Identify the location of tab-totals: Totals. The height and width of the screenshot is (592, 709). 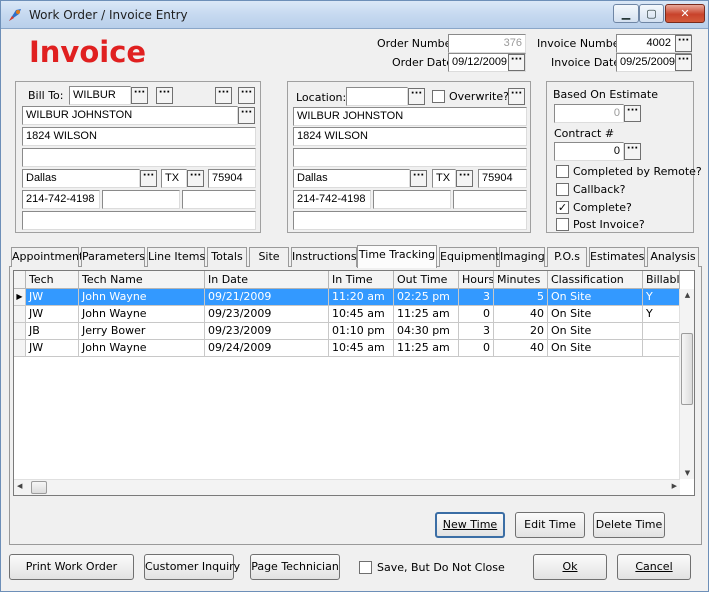
(227, 257).